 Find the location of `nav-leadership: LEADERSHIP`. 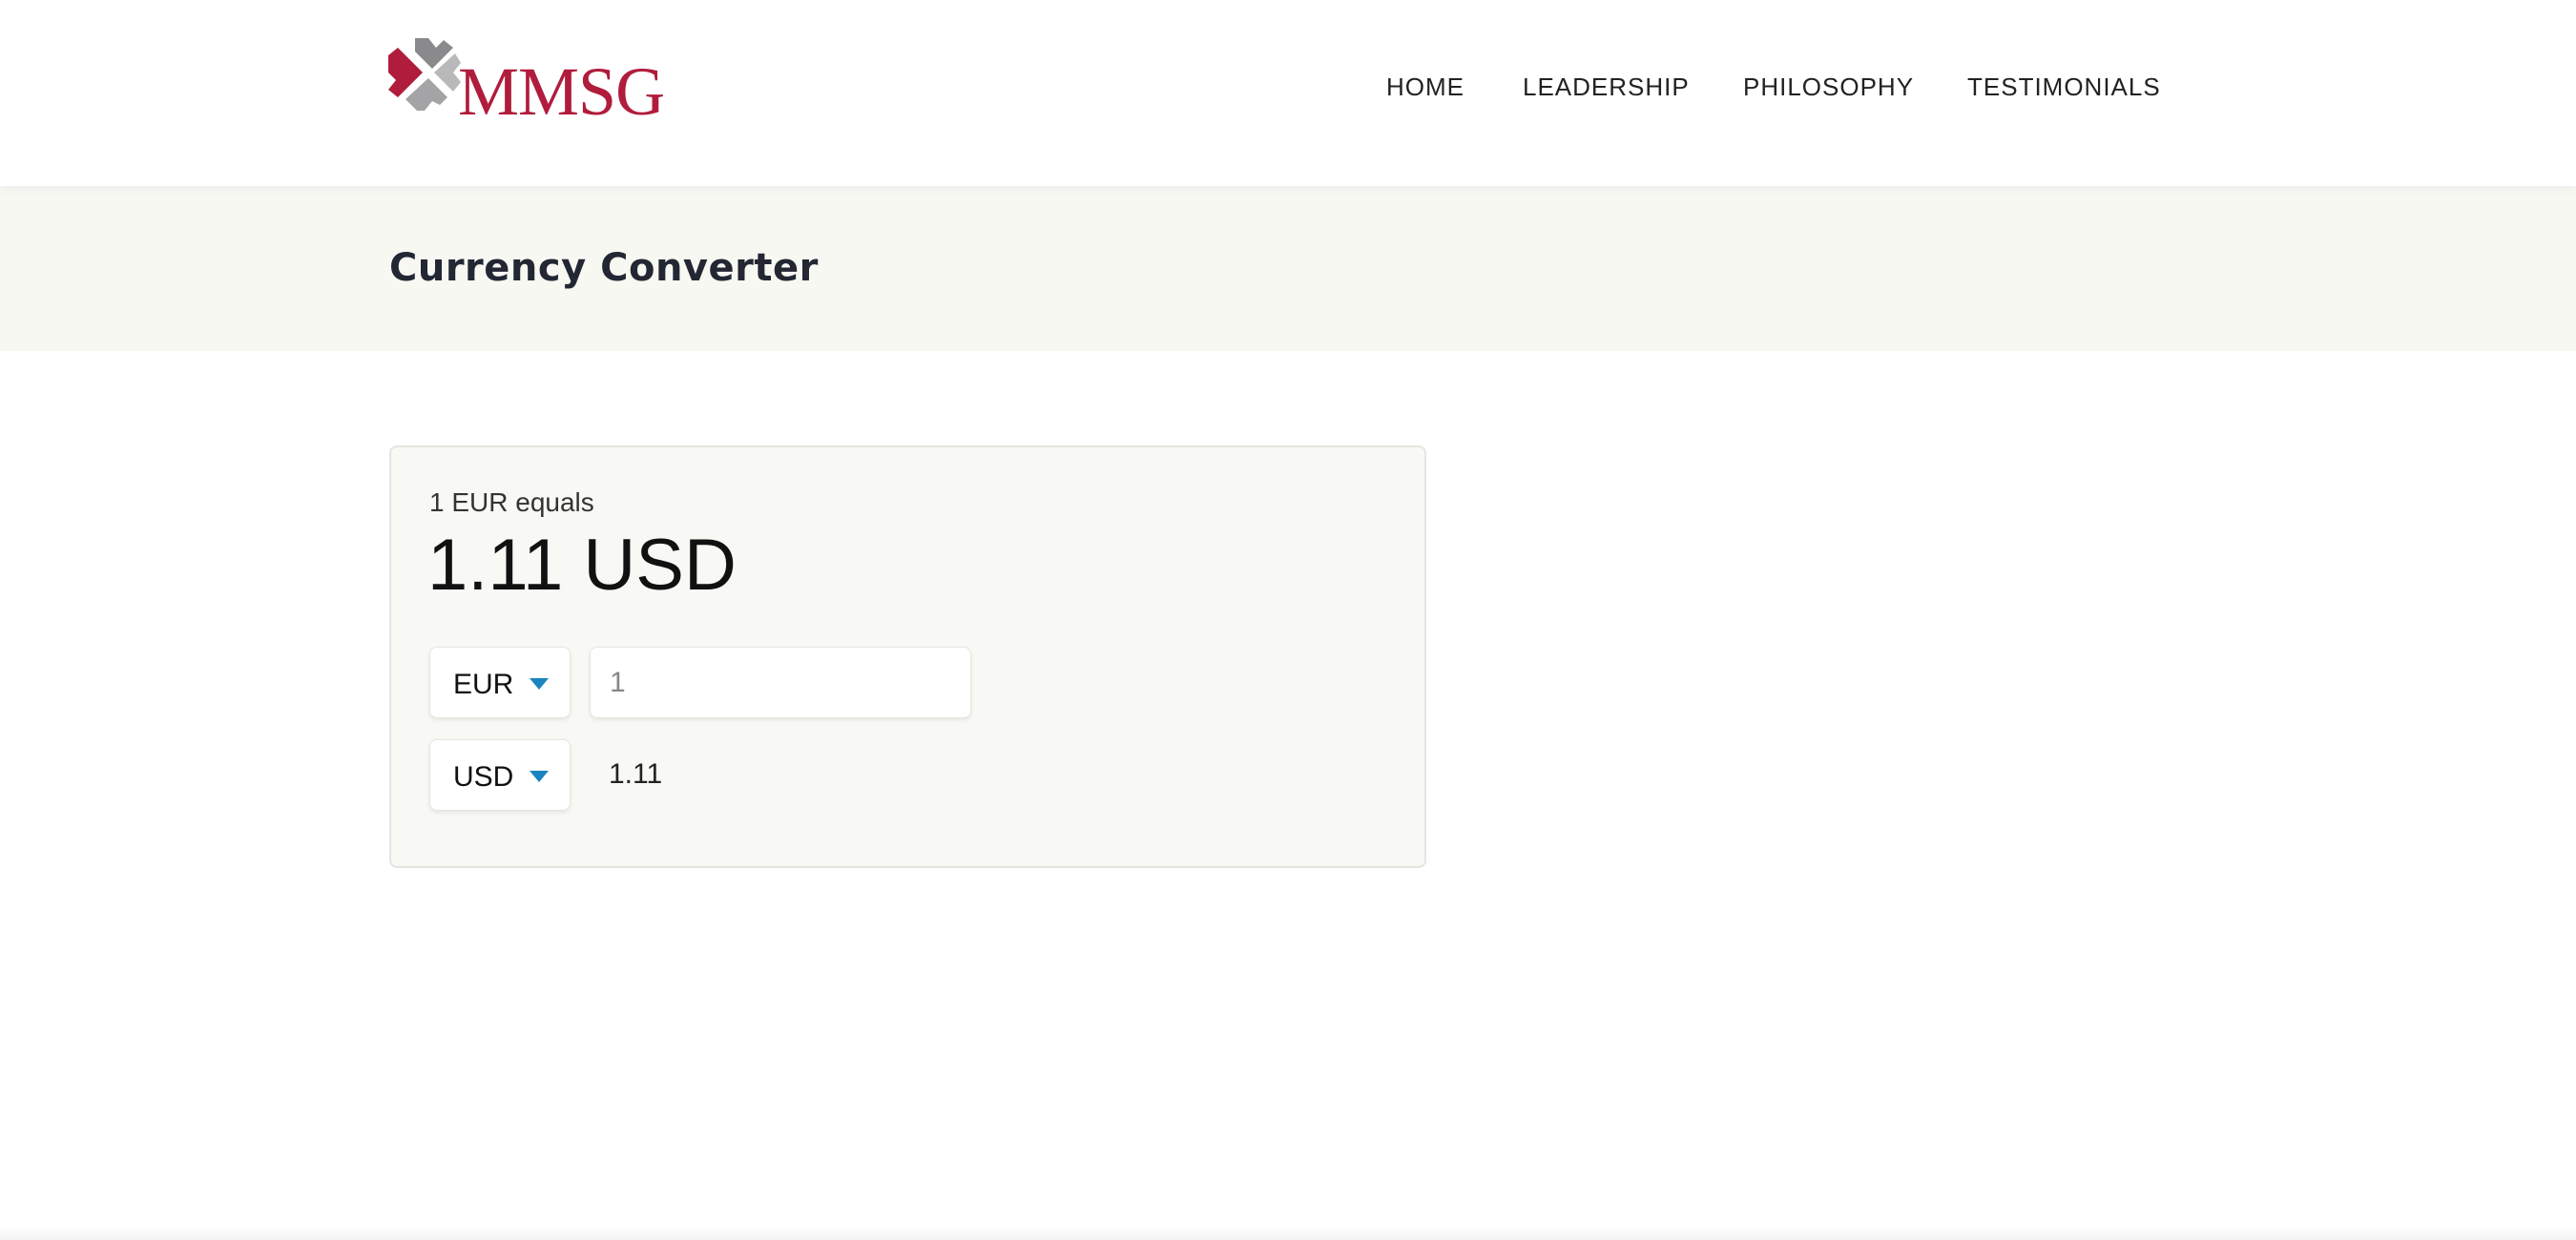

nav-leadership: LEADERSHIP is located at coordinates (1606, 87).